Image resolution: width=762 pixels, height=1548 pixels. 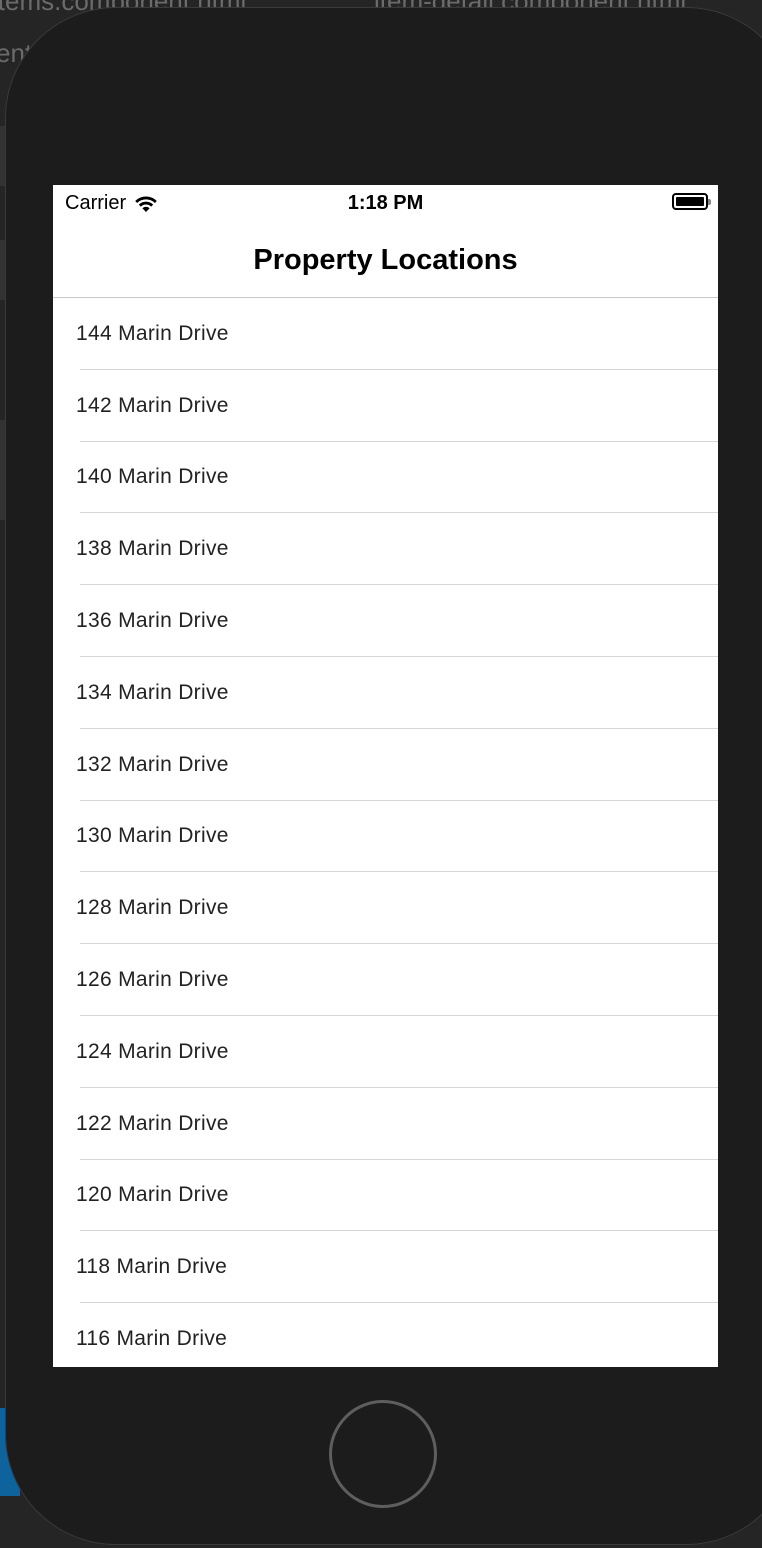 I want to click on list-item: 142 Marin Drive, so click(x=385, y=406).